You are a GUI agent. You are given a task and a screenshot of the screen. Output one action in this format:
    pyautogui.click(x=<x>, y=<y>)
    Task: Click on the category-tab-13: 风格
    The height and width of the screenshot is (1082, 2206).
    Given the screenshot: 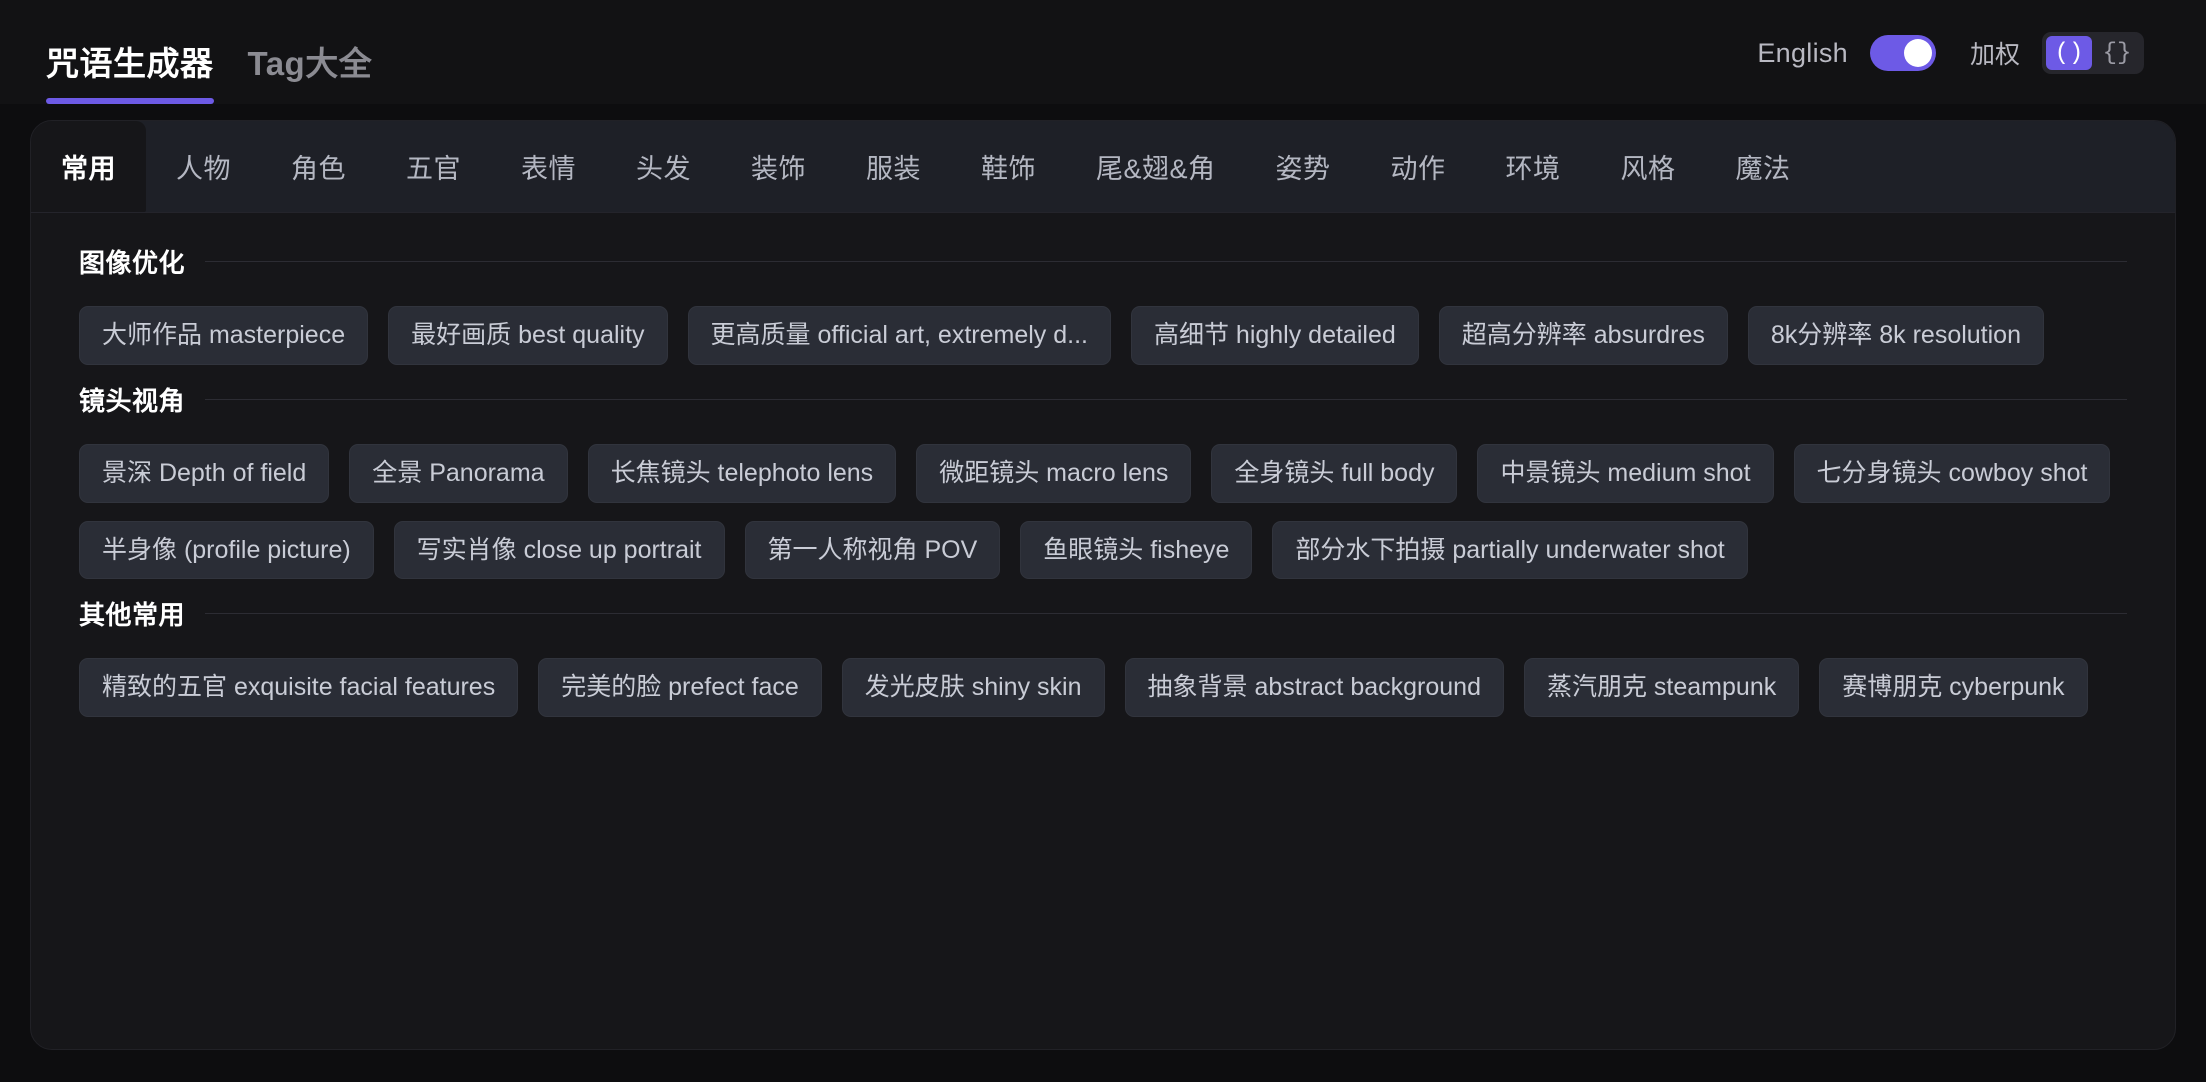 What is the action you would take?
    pyautogui.click(x=1648, y=166)
    